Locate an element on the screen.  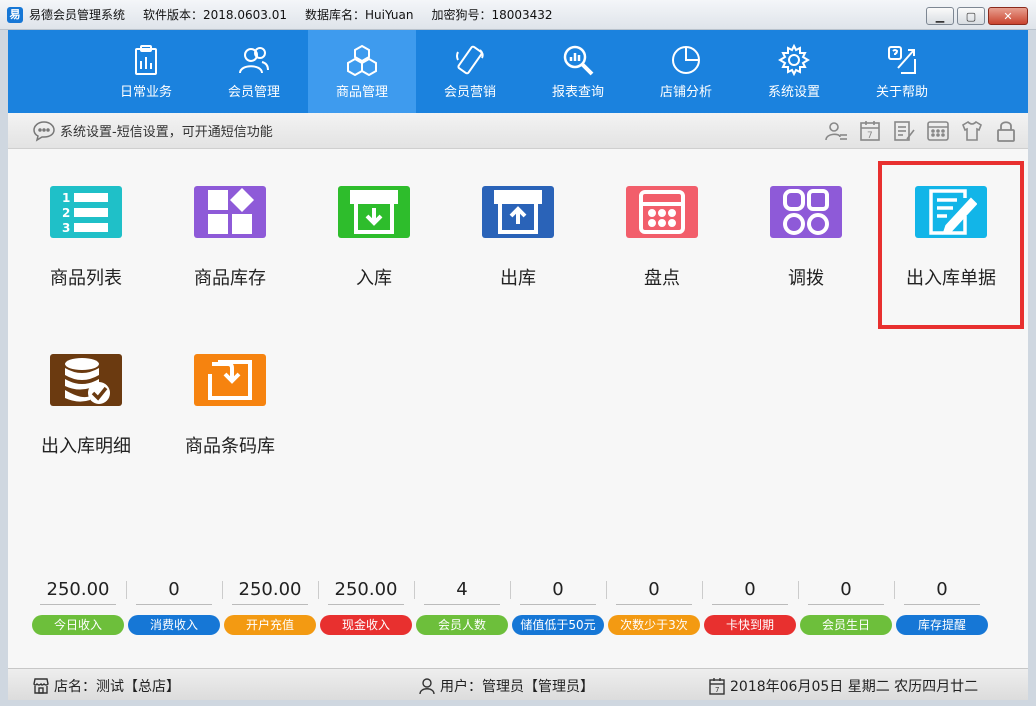
stat-badge: 消费收入 is located at coordinates (174, 625).